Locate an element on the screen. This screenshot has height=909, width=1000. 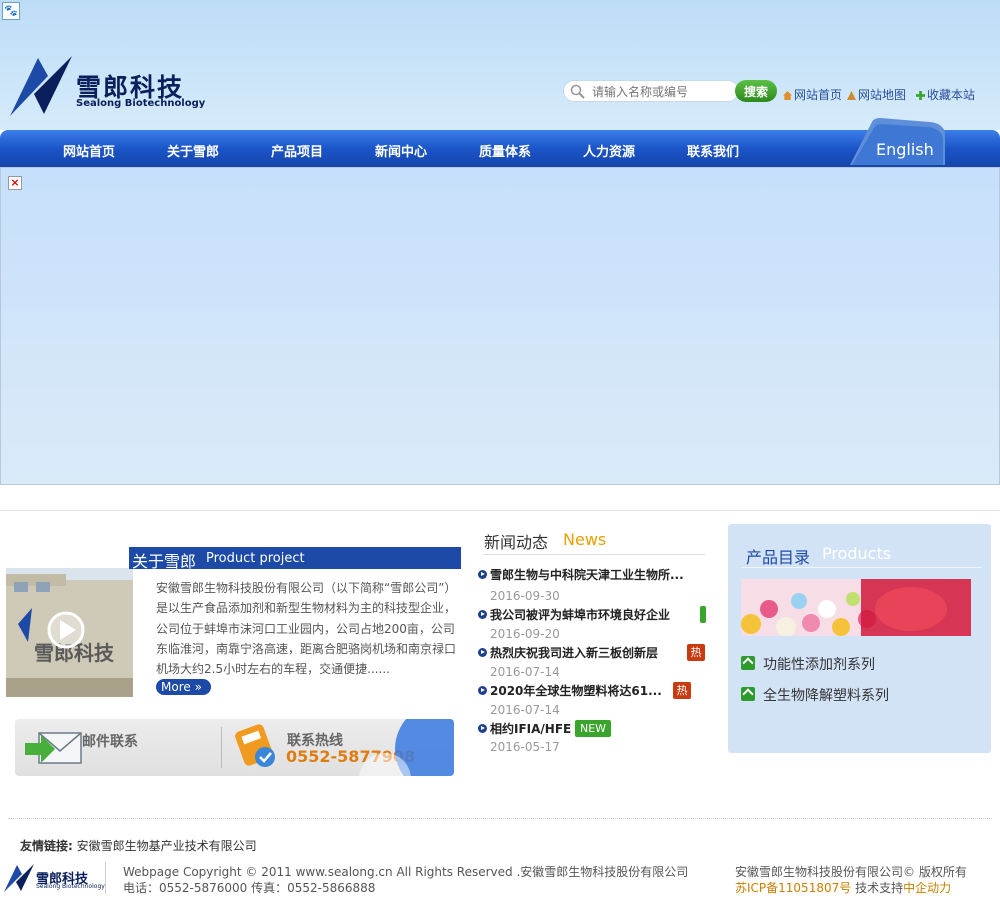
search-button: 搜索 is located at coordinates (756, 91).